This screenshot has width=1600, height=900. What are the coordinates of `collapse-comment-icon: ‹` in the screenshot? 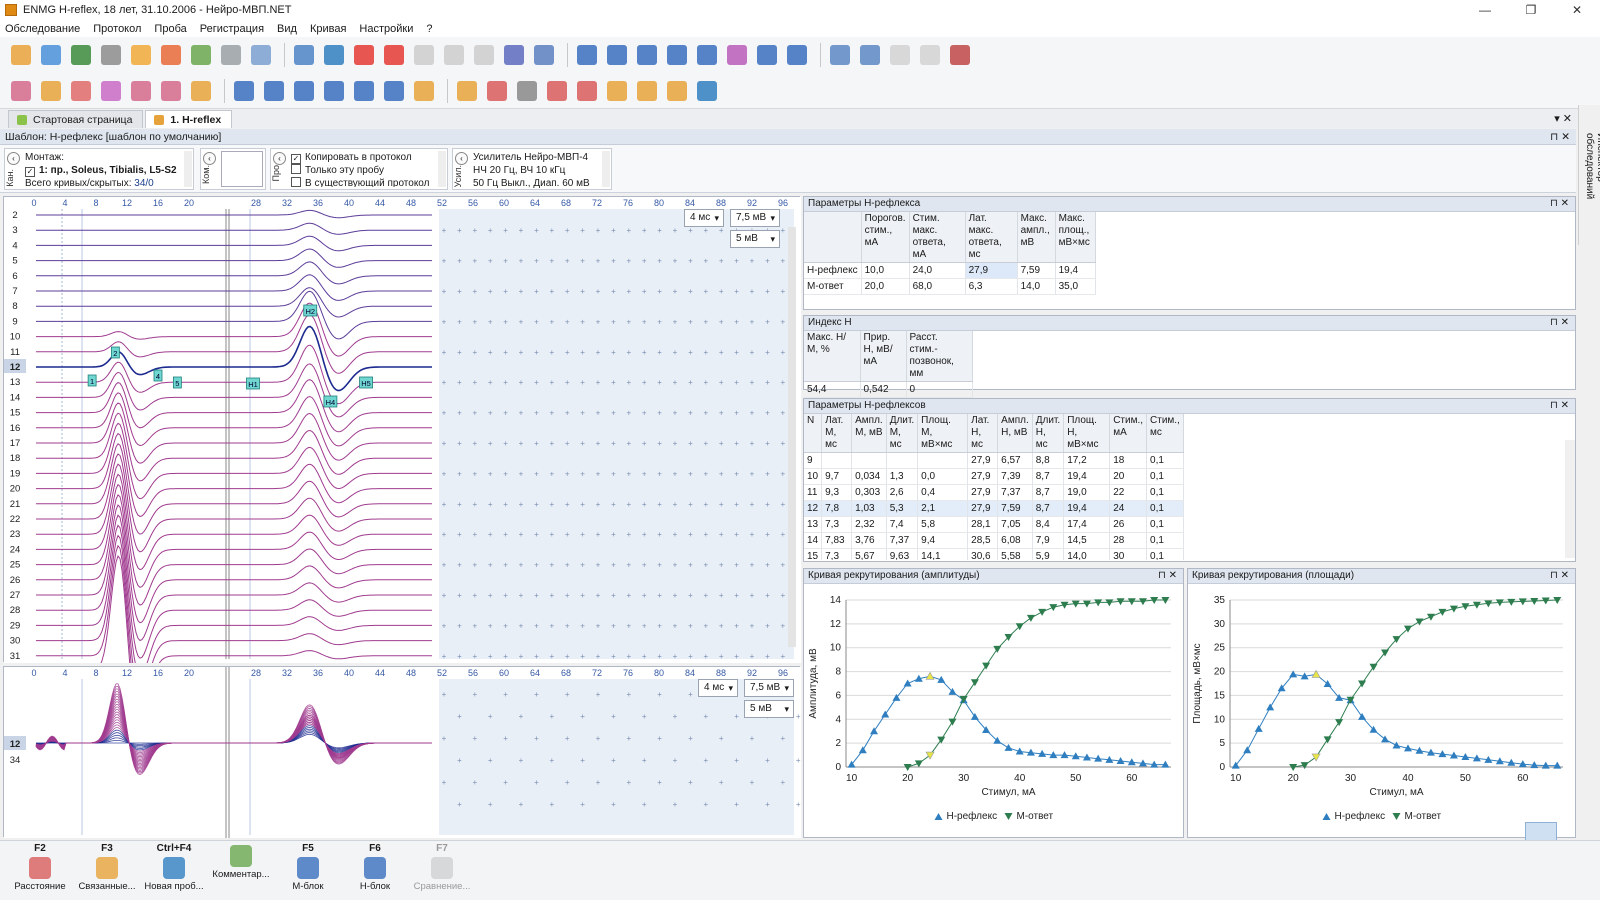 It's located at (209, 158).